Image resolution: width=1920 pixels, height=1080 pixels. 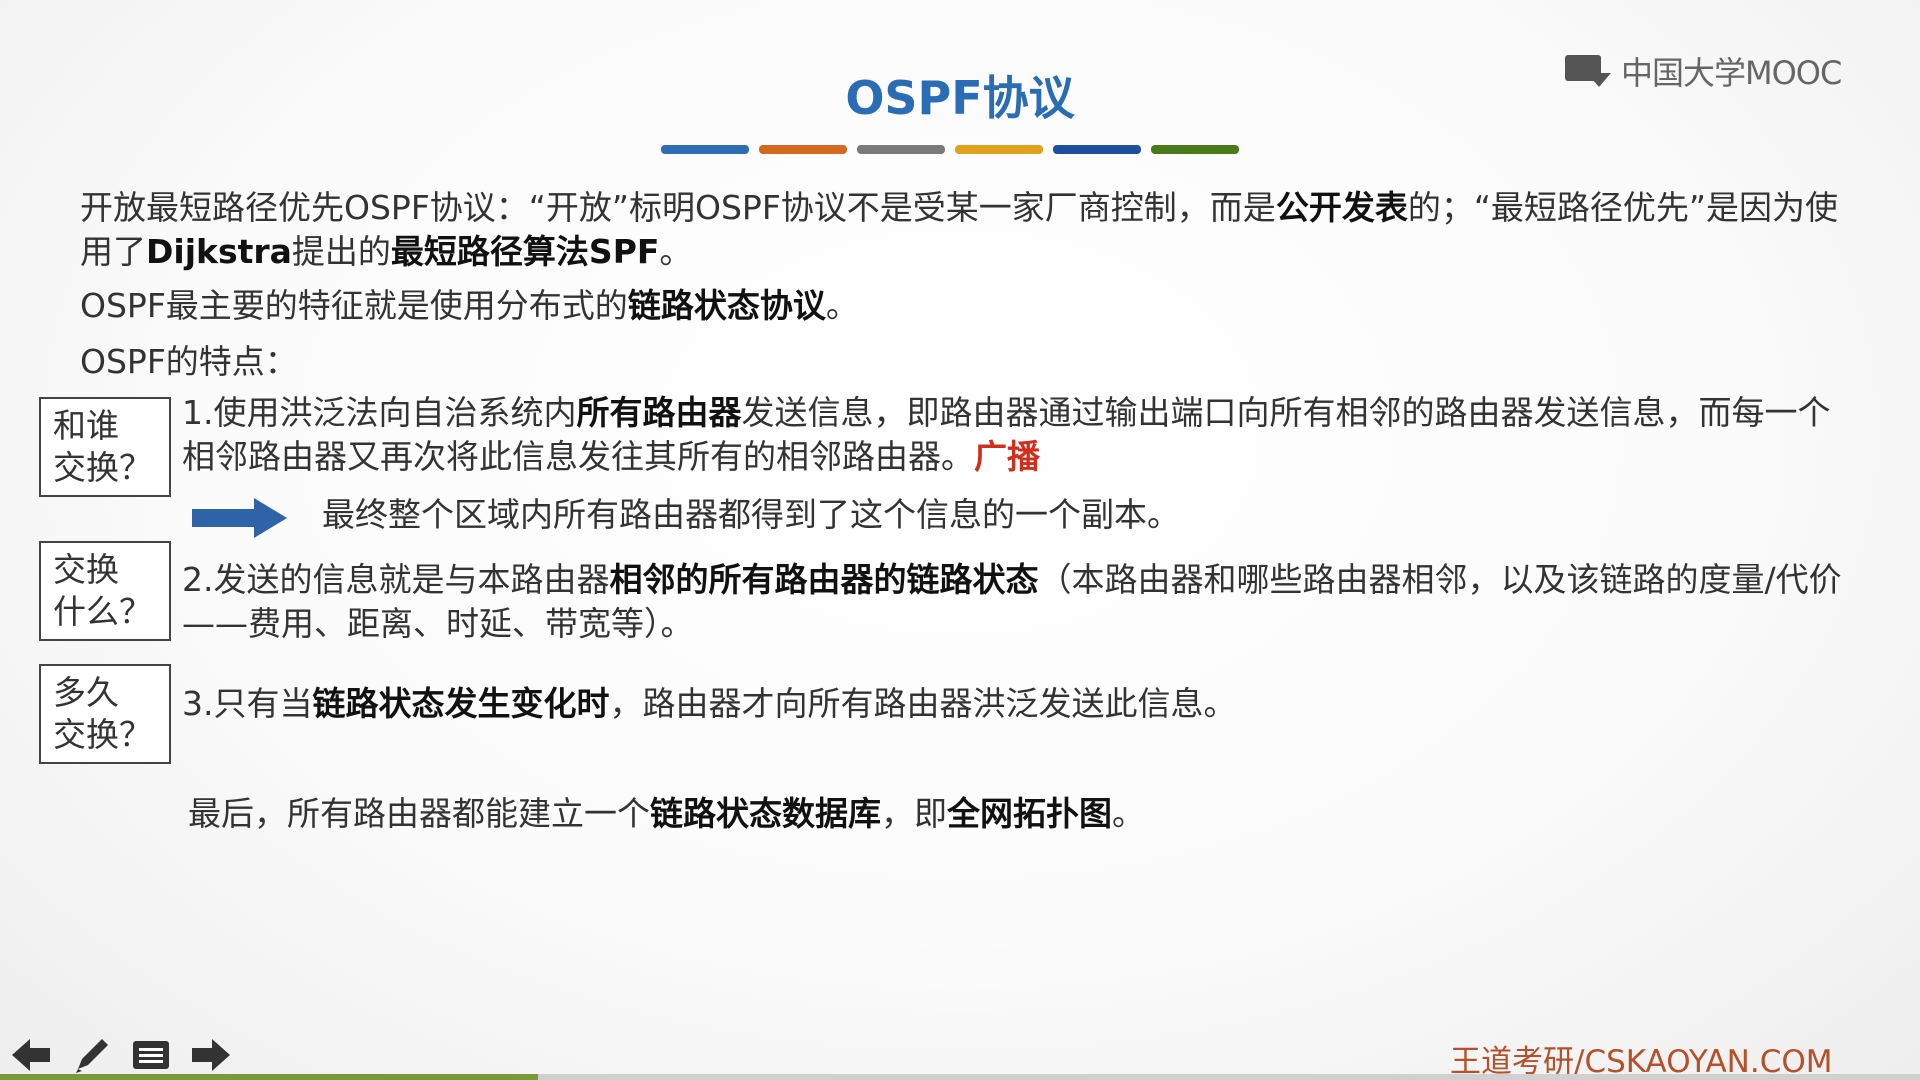 I want to click on final-conclusion: 最后，所有路由器都能建立一个链路状态数据库，即全网拓扑图。, so click(x=666, y=813).